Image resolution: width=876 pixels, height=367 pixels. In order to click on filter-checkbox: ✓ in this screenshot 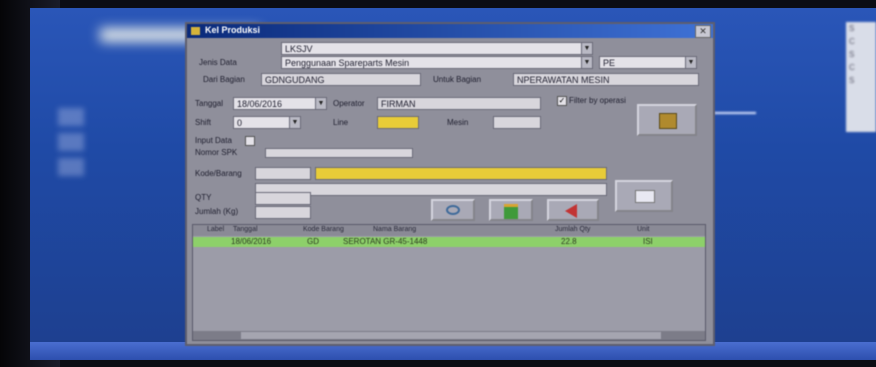, I will do `click(562, 101)`.